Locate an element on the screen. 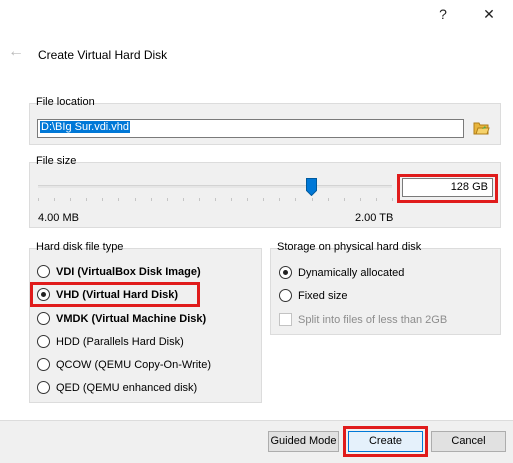 The image size is (513, 463). radio-fixed: Fixed size is located at coordinates (313, 295).